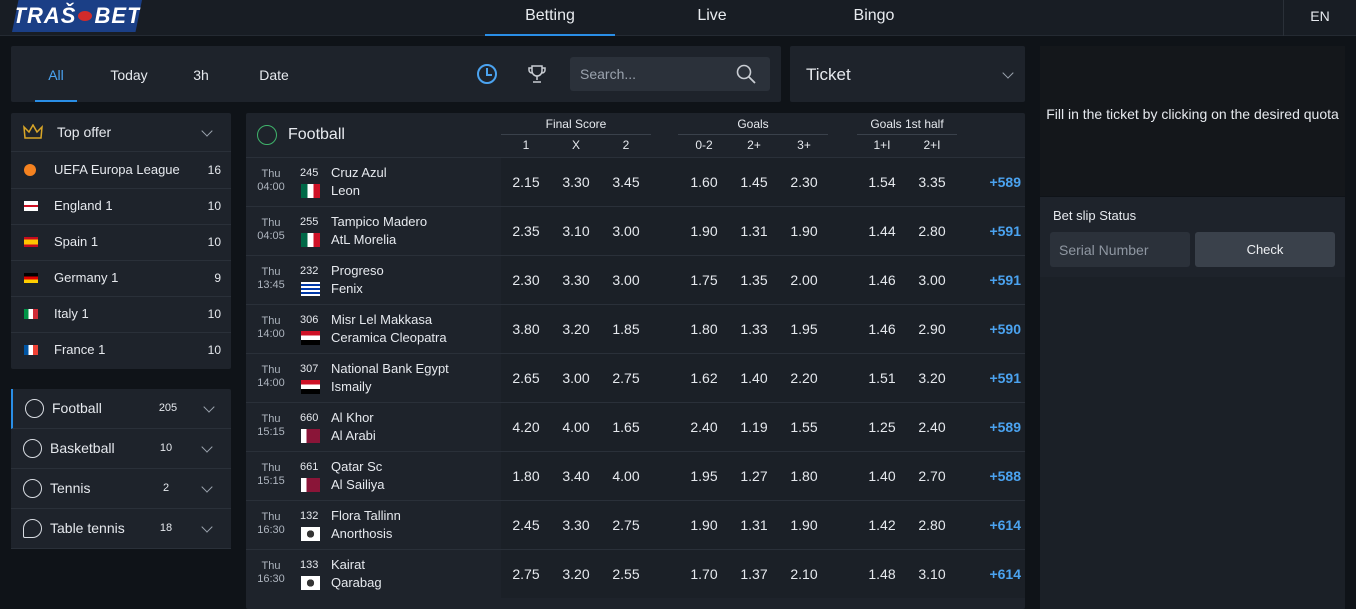 This screenshot has width=1356, height=609. I want to click on odd-button: 3.40, so click(576, 476).